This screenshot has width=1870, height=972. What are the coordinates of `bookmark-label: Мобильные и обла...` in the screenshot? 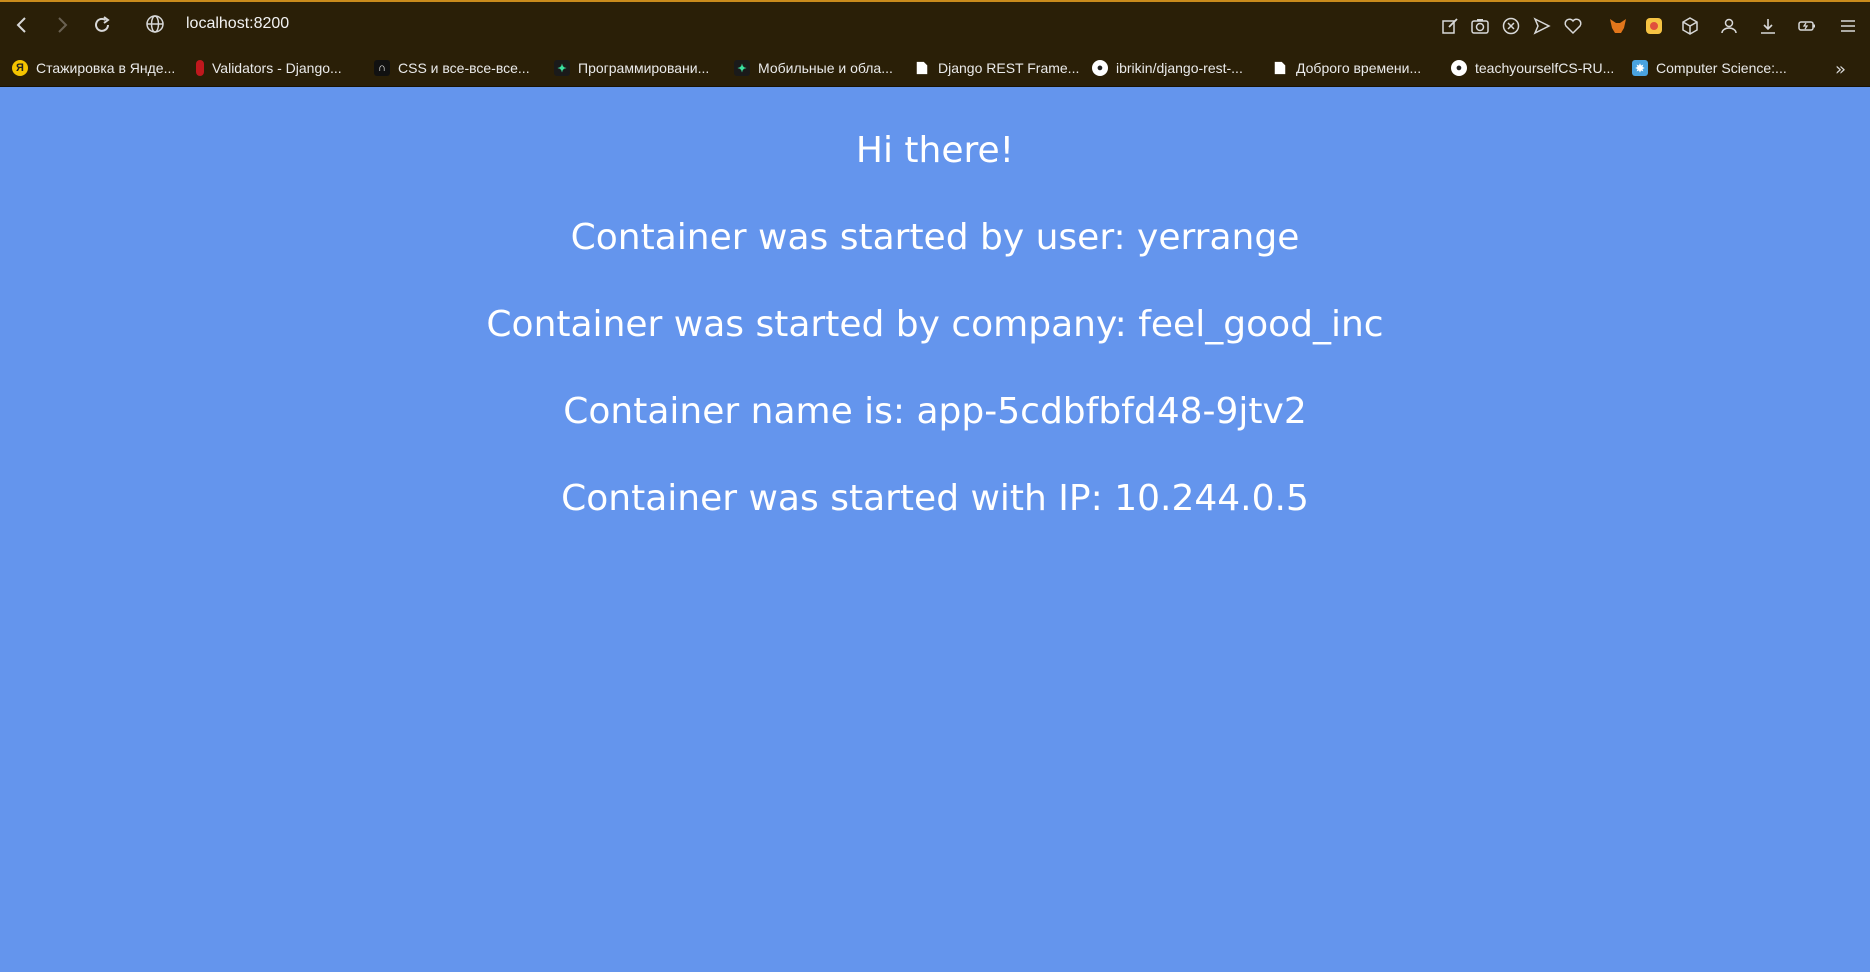 It's located at (825, 68).